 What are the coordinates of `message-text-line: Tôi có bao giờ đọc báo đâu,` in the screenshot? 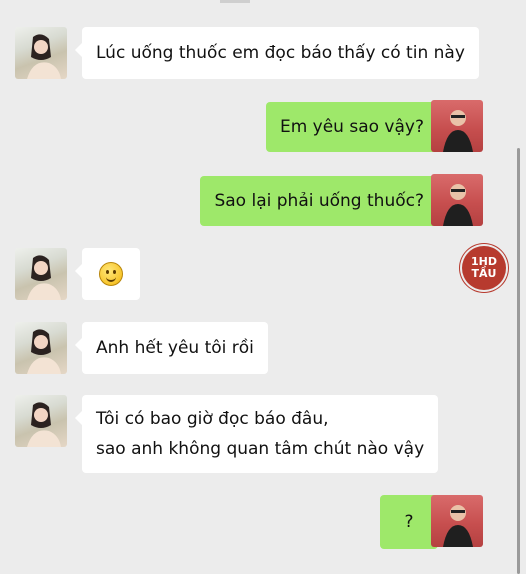 It's located at (212, 419).